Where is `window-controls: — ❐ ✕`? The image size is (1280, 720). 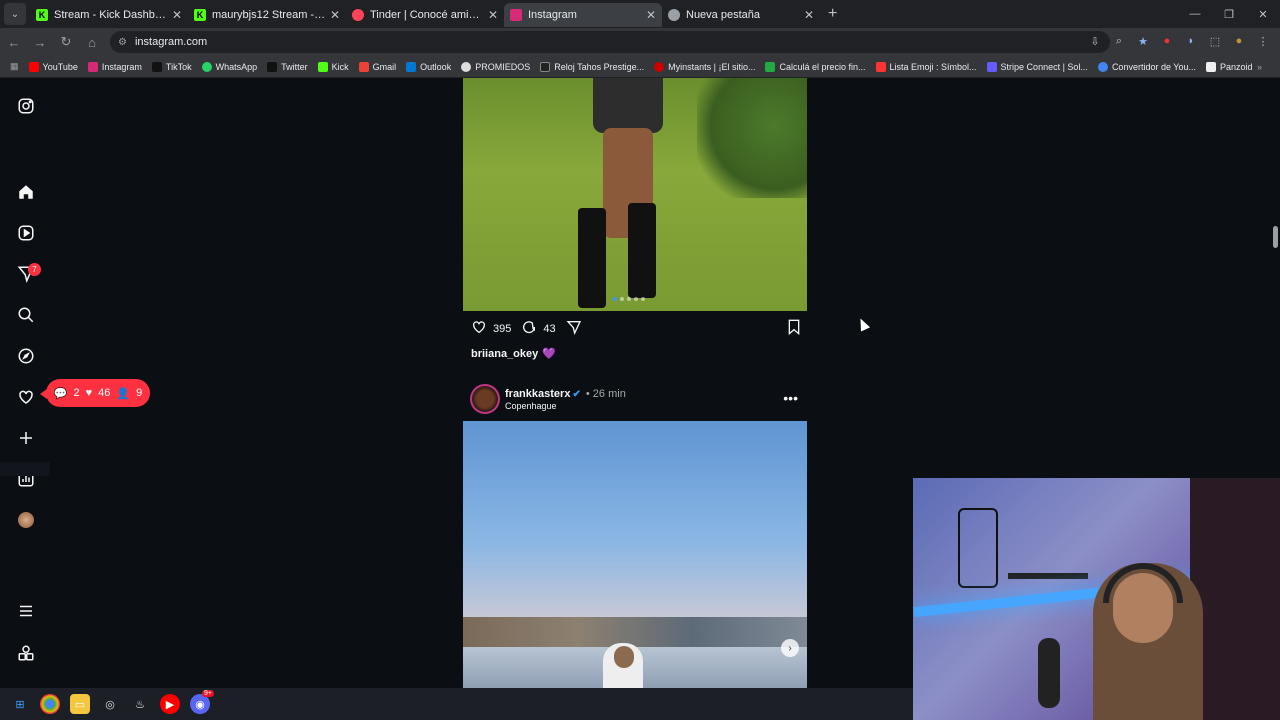
window-controls: — ❐ ✕ is located at coordinates (1229, 14).